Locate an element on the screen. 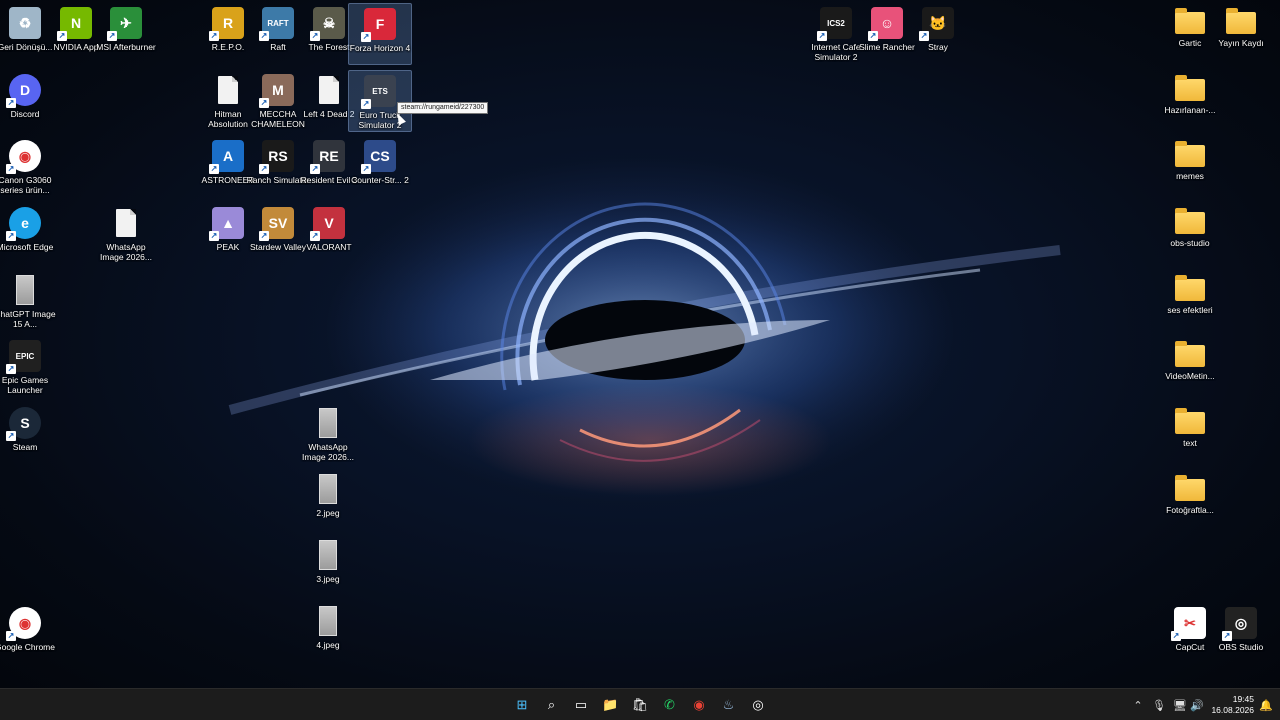  desktop-icon-stray: 🐱 ↗ Stray is located at coordinates (938, 34).